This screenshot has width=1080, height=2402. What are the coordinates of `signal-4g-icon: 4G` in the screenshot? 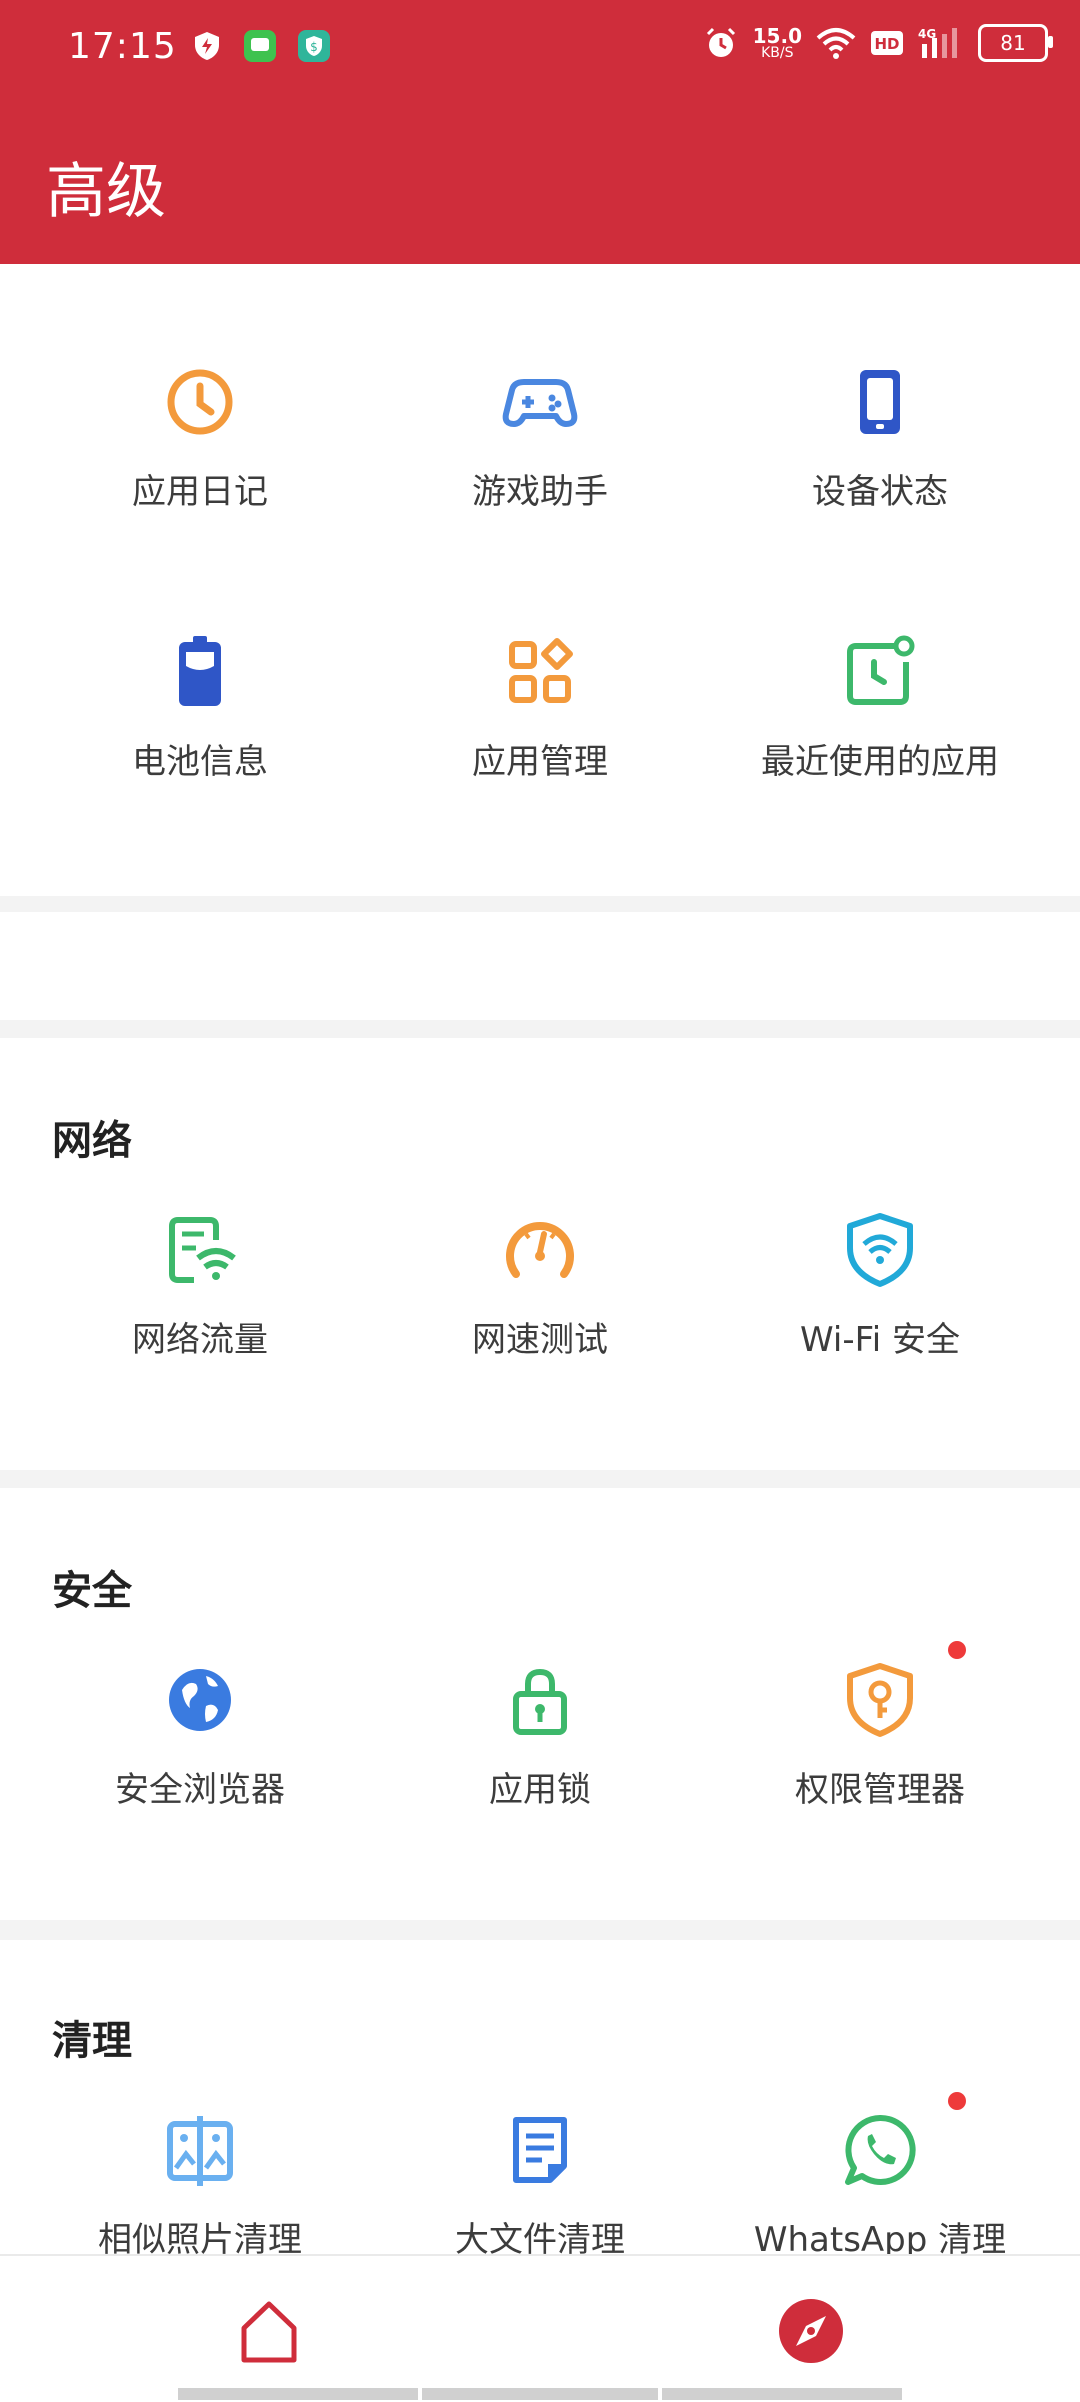 It's located at (937, 42).